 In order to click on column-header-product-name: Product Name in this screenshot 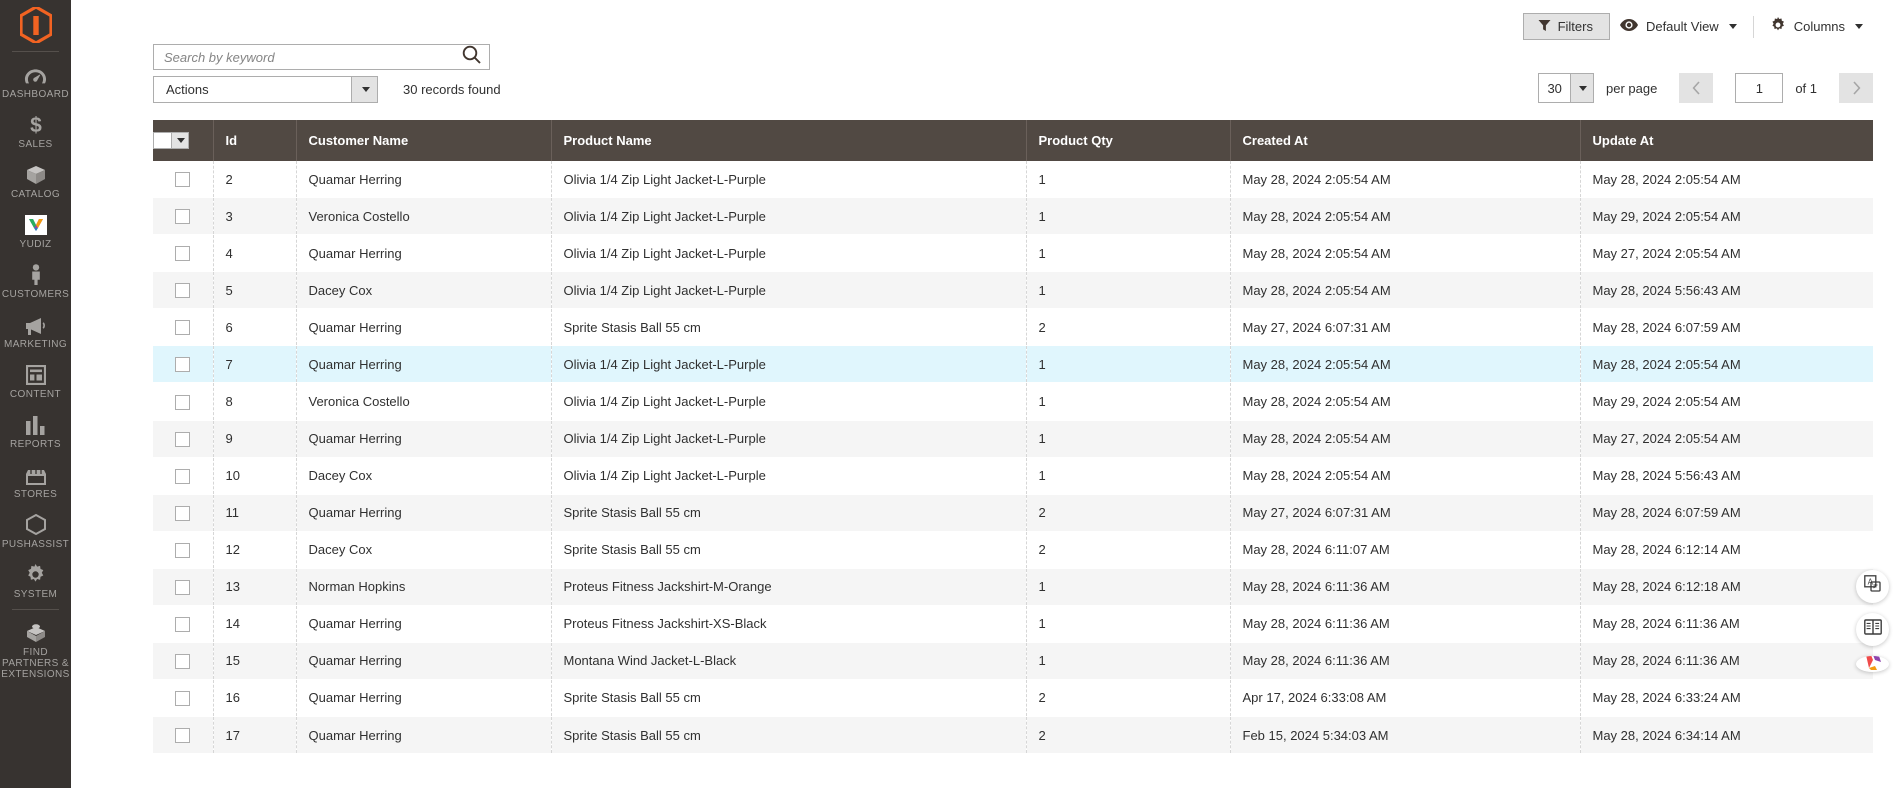, I will do `click(789, 141)`.